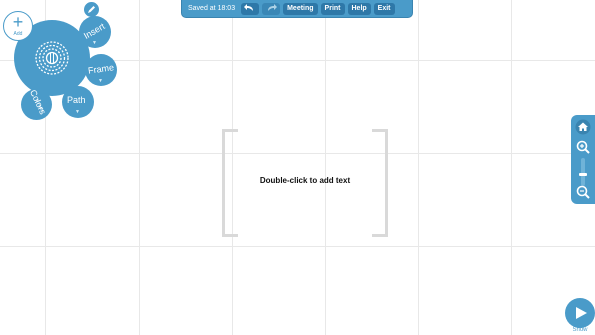 This screenshot has width=595, height=335. What do you see at coordinates (305, 180) in the screenshot?
I see `text-placeholder: Double-click to add text` at bounding box center [305, 180].